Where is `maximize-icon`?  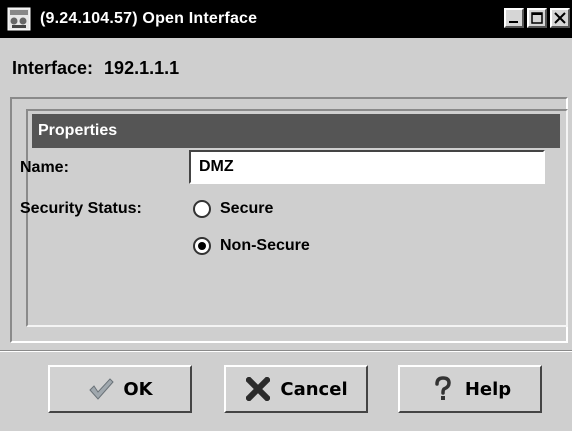
maximize-icon is located at coordinates (537, 18).